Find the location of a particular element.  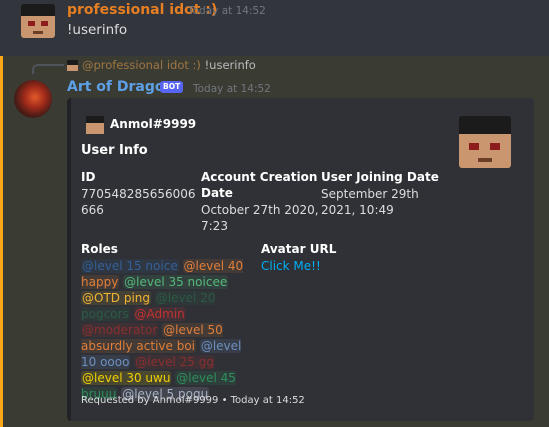

embed-thumbnail is located at coordinates (485, 142).